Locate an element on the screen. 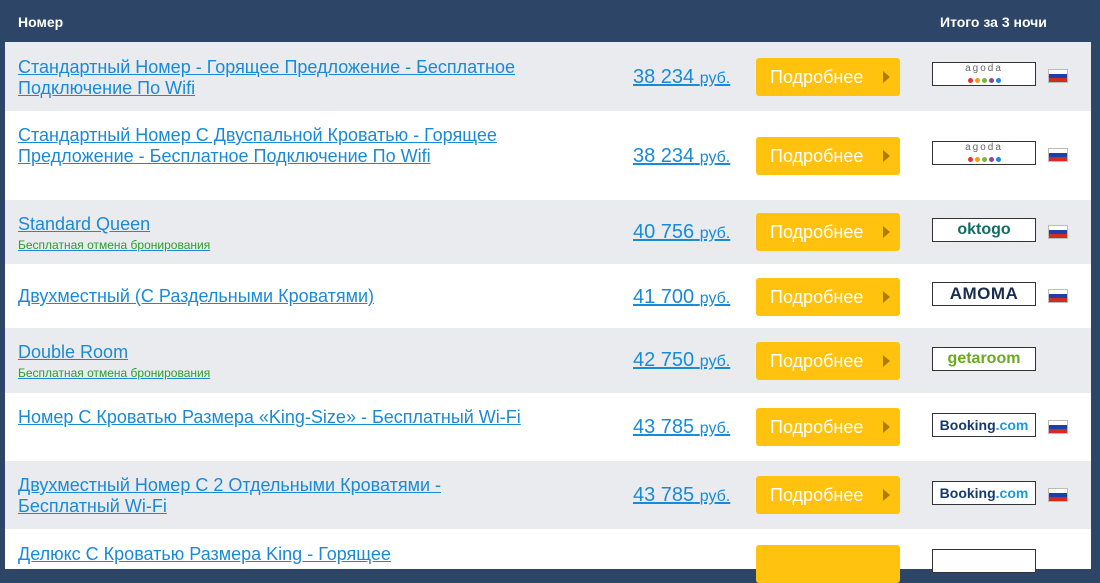 This screenshot has height=583, width=1100. oktogo-logo-text: oktogo is located at coordinates (984, 229).